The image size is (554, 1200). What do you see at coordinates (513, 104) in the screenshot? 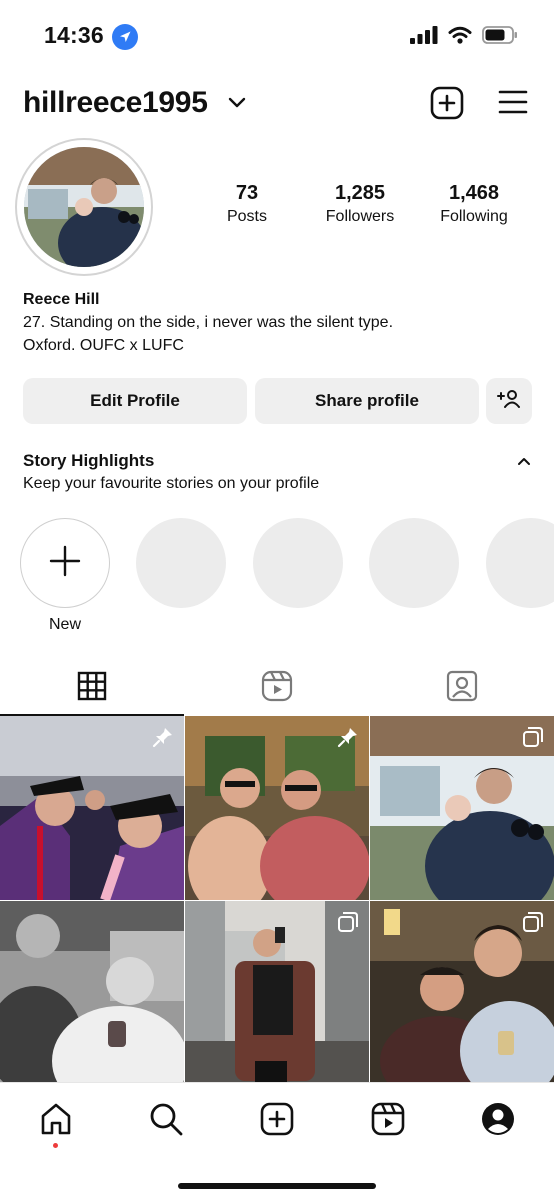
I see `menu-icon` at bounding box center [513, 104].